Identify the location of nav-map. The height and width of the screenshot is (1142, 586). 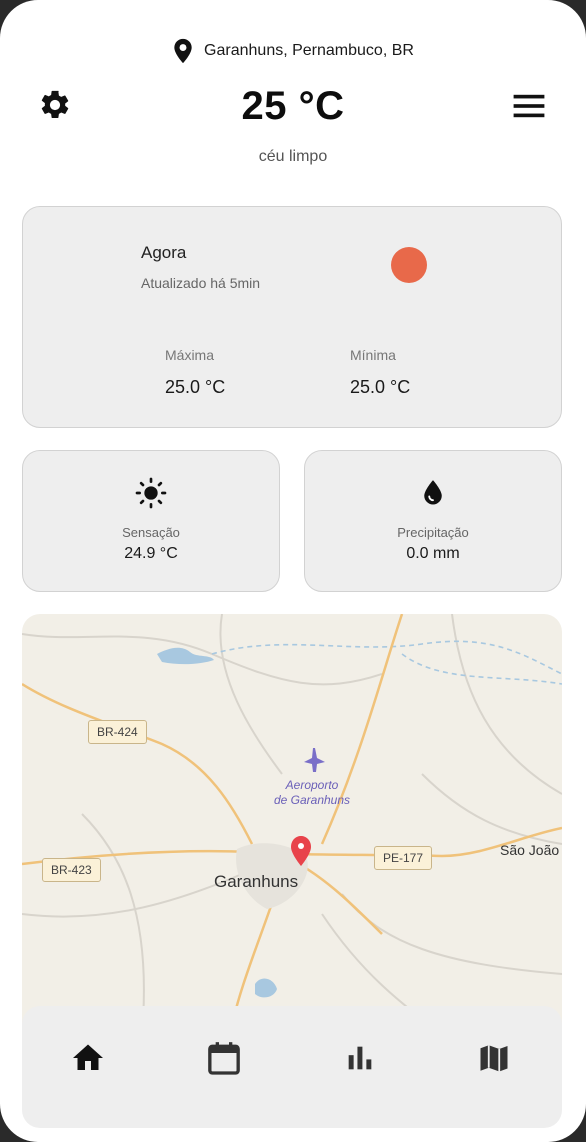
(494, 1058).